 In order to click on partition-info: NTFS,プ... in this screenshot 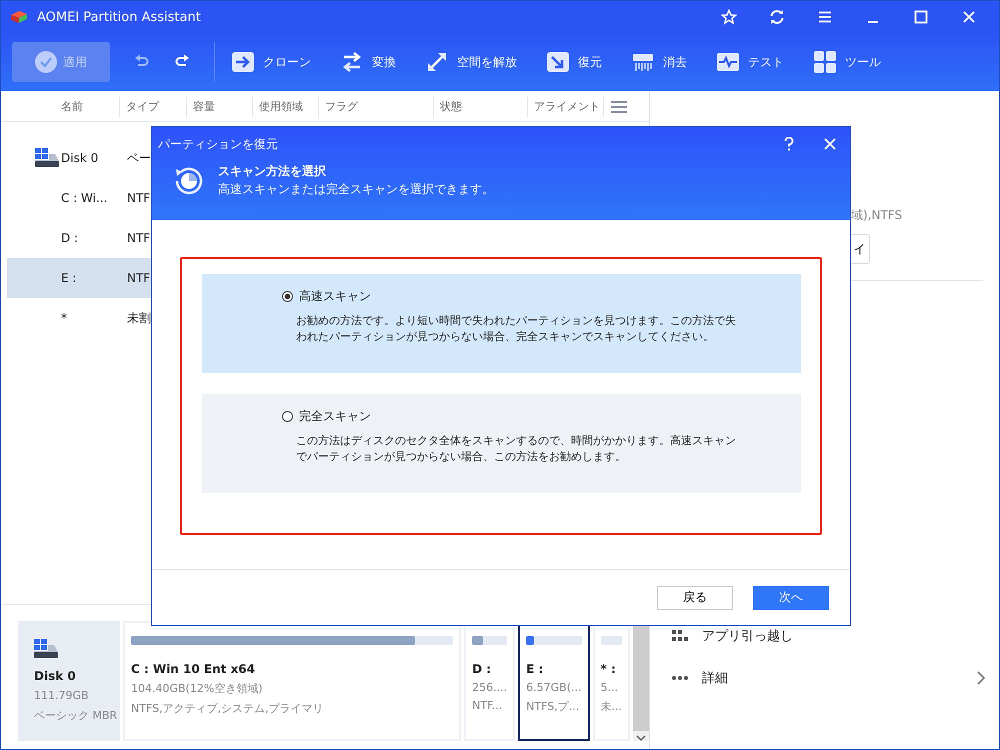, I will do `click(553, 706)`.